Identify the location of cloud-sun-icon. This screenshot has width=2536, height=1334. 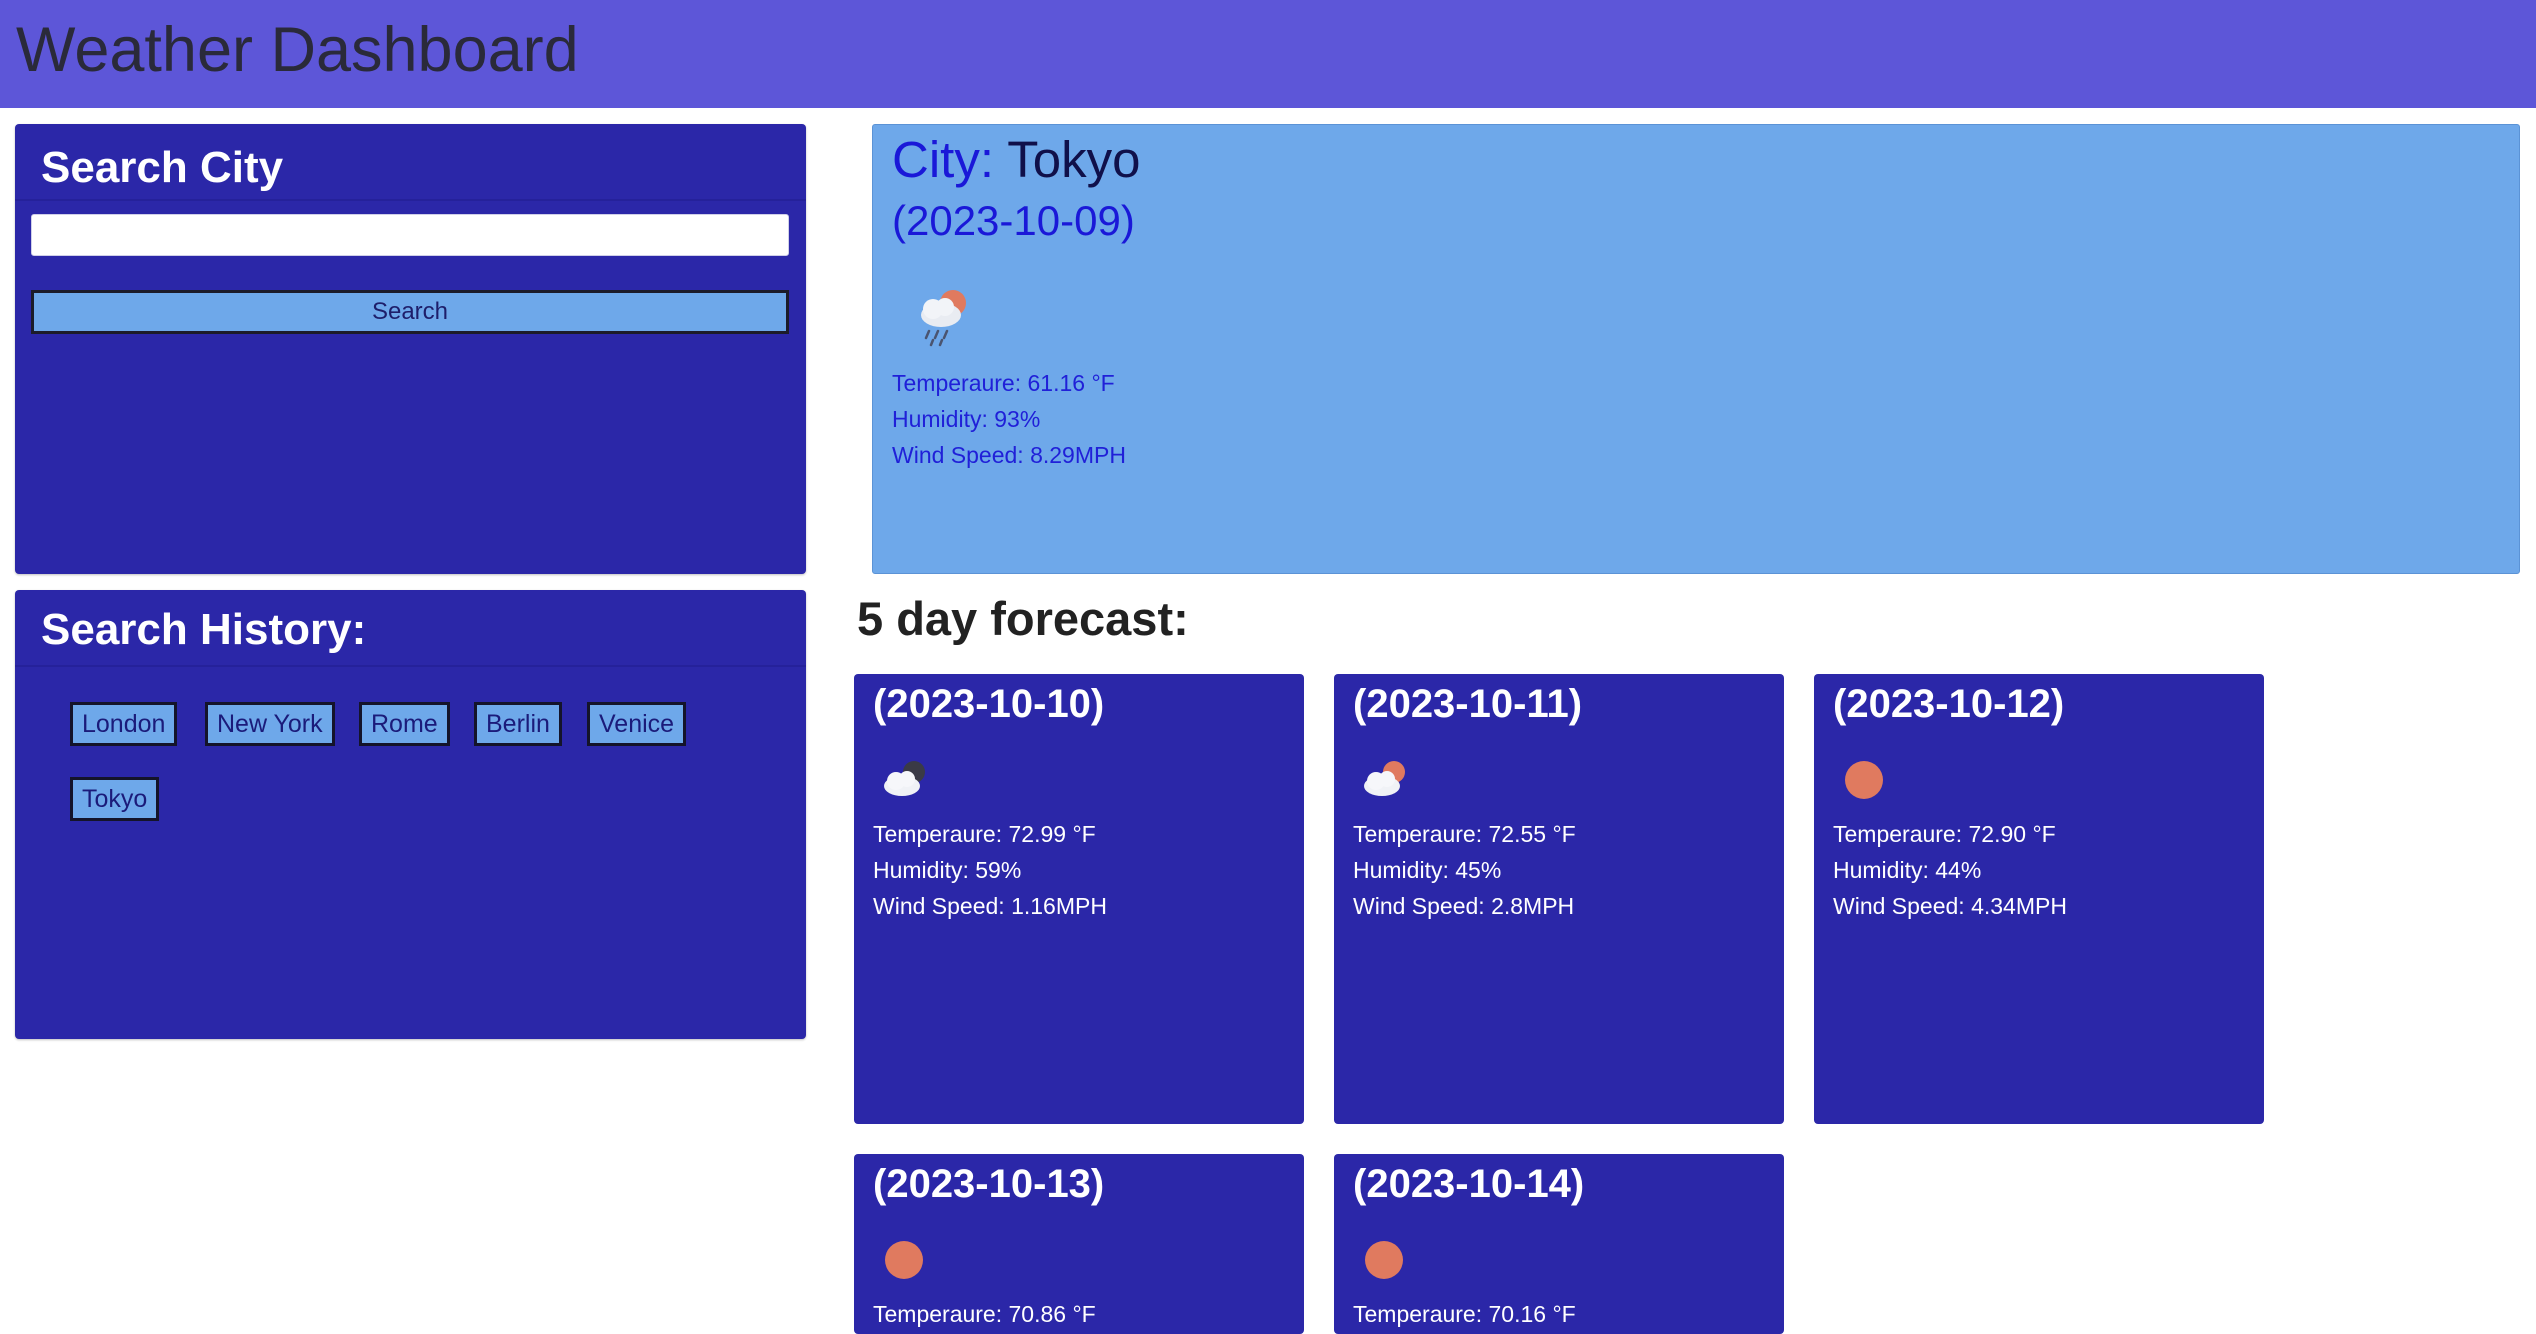
(1384, 778).